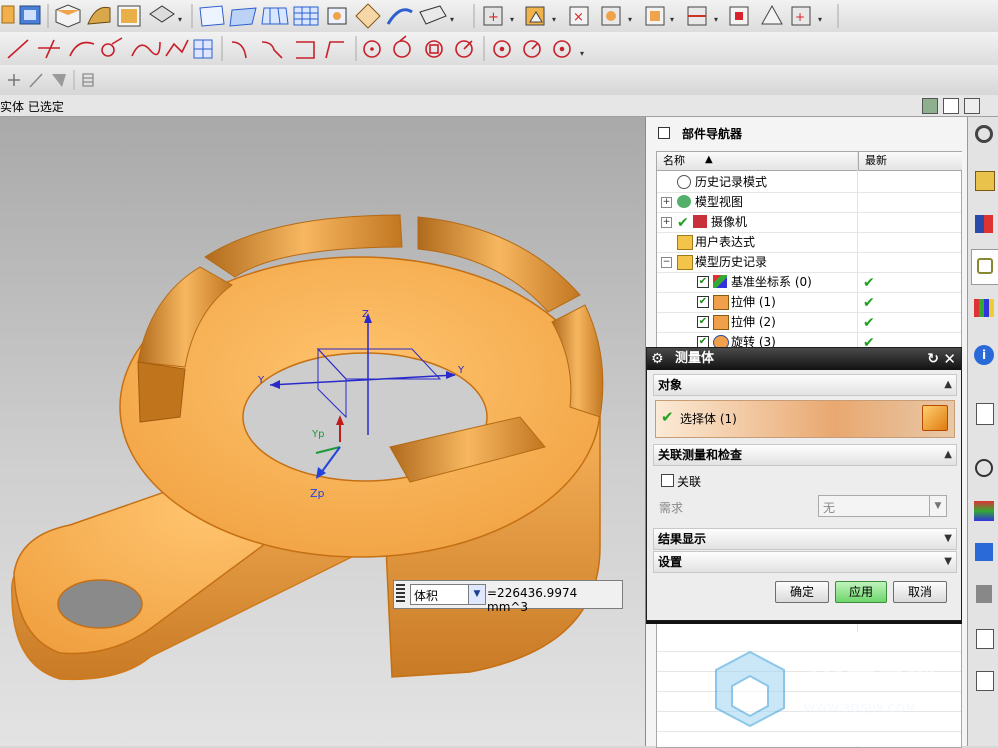 This screenshot has height=748, width=998. I want to click on cylinder-icon, so click(611, 16).